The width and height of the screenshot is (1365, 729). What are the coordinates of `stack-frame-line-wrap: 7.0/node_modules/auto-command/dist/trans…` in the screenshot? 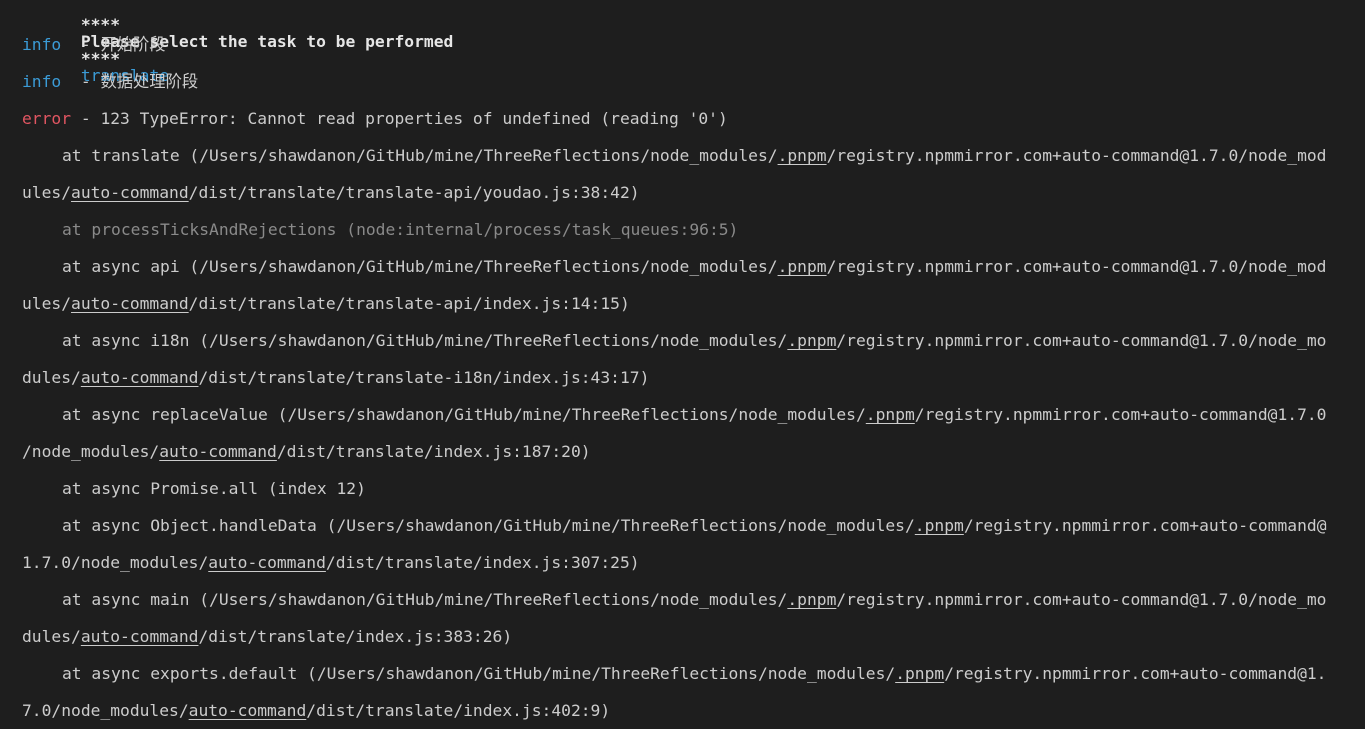 It's located at (693, 710).